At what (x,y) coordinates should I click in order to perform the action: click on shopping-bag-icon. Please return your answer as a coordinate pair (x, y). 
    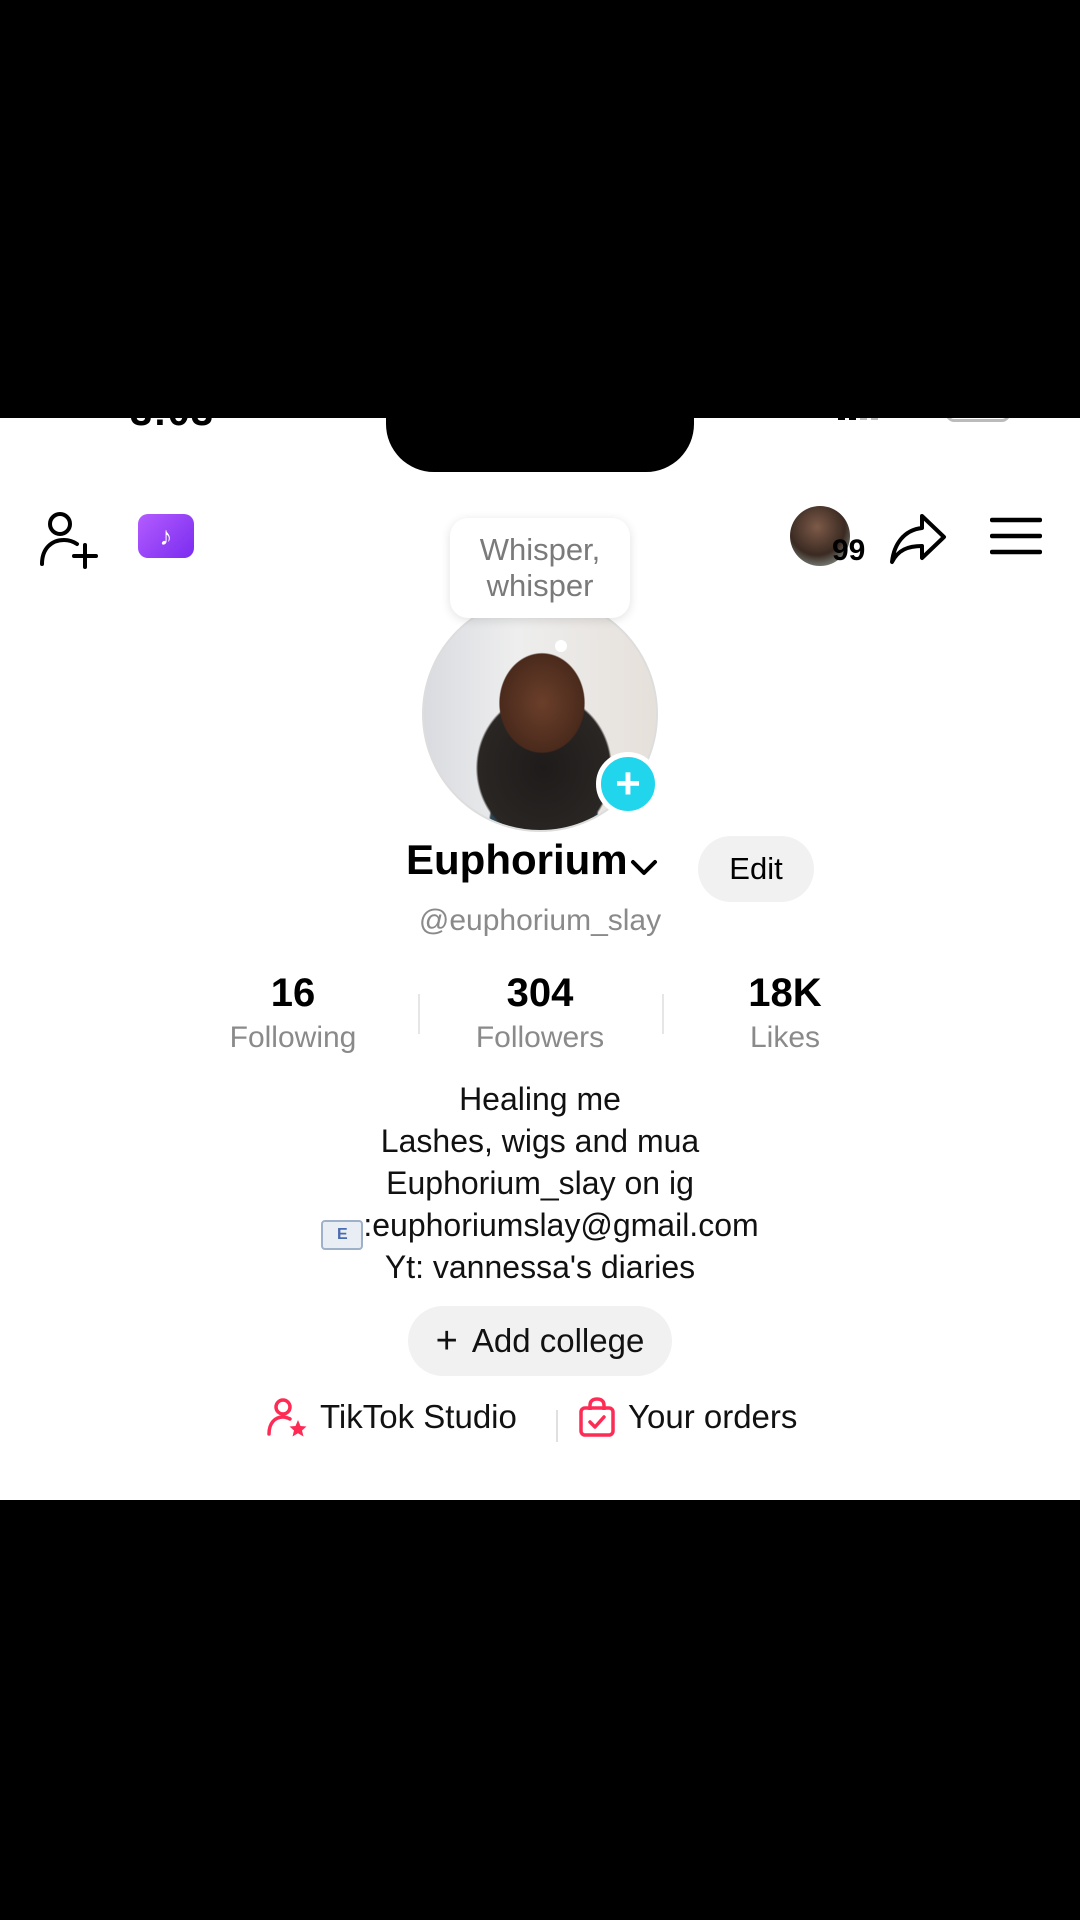
    Looking at the image, I should click on (597, 1417).